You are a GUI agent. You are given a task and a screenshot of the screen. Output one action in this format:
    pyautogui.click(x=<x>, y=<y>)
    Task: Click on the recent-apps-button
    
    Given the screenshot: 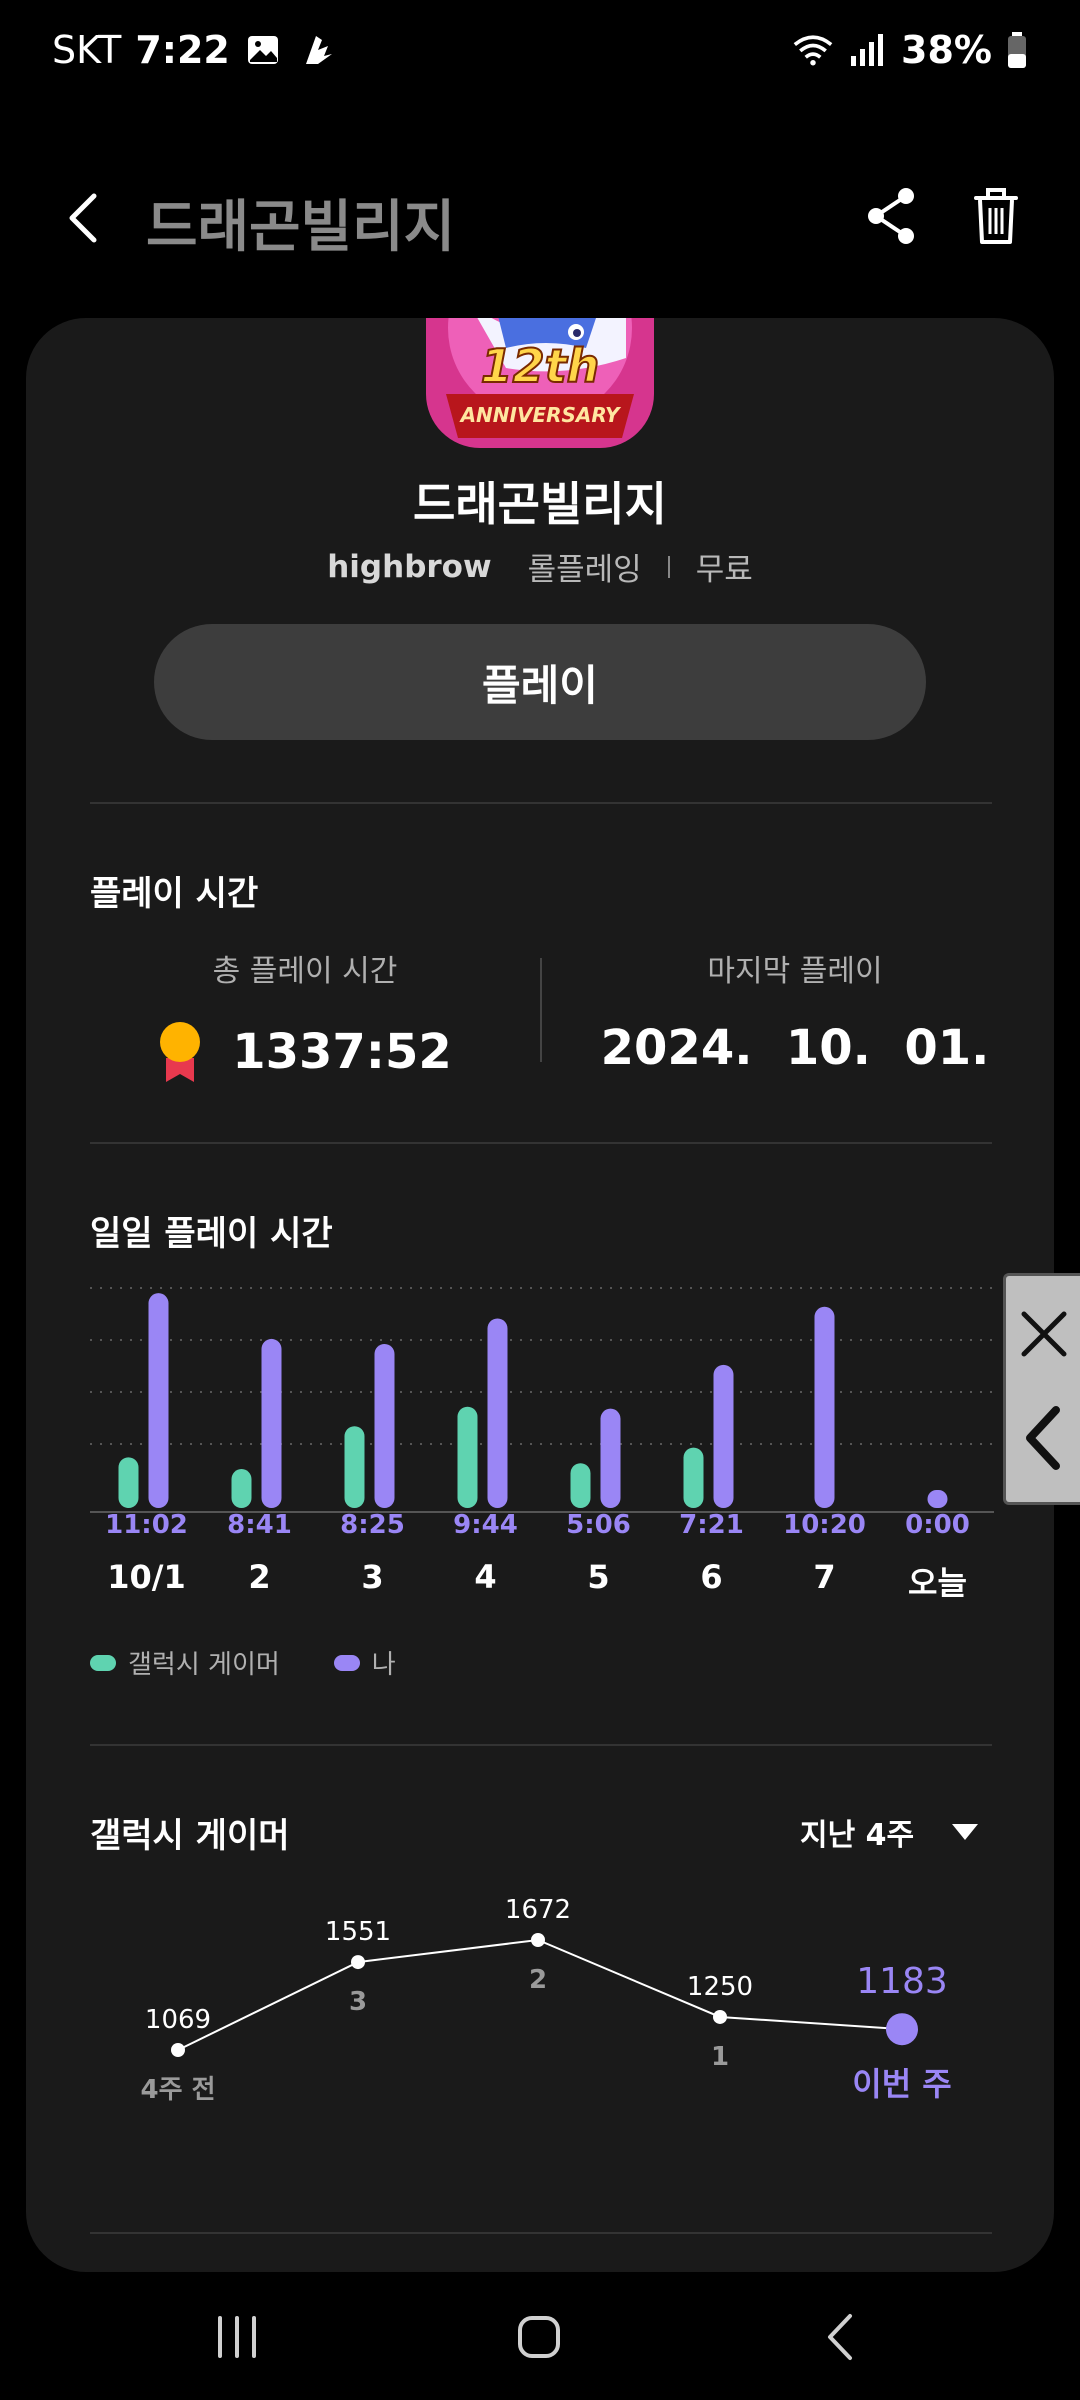 What is the action you would take?
    pyautogui.click(x=237, y=2337)
    